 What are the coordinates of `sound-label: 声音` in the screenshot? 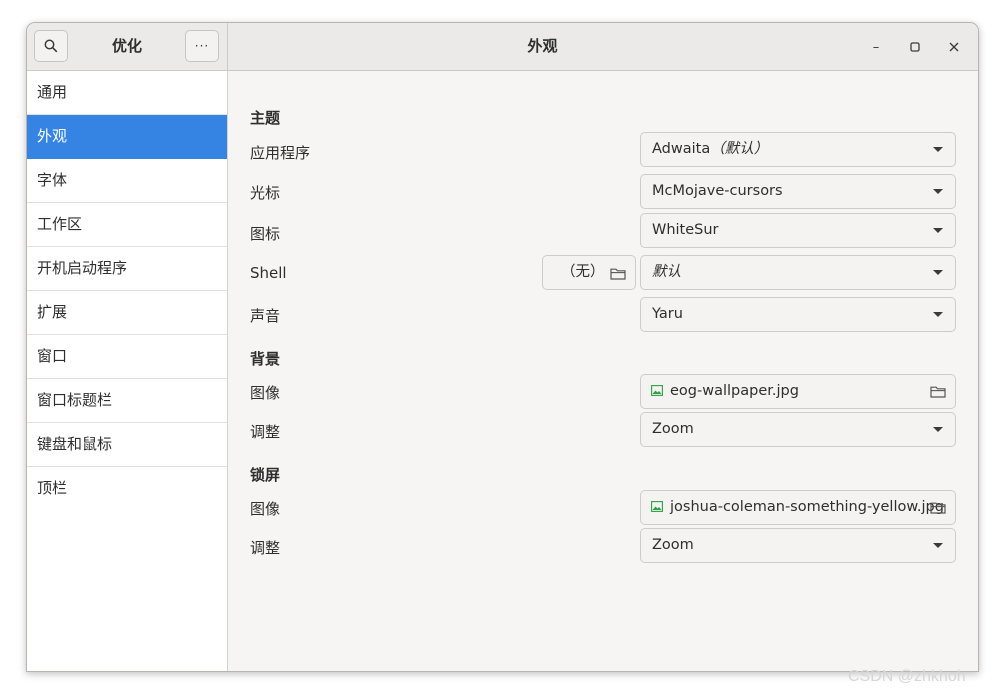 It's located at (265, 316).